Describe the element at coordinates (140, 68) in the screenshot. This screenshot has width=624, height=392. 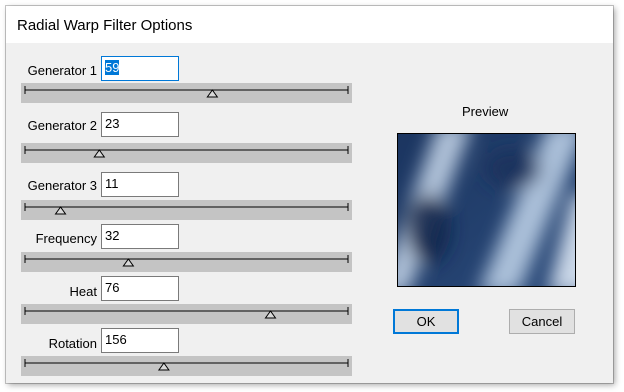
I see `generator-1-input: 59` at that location.